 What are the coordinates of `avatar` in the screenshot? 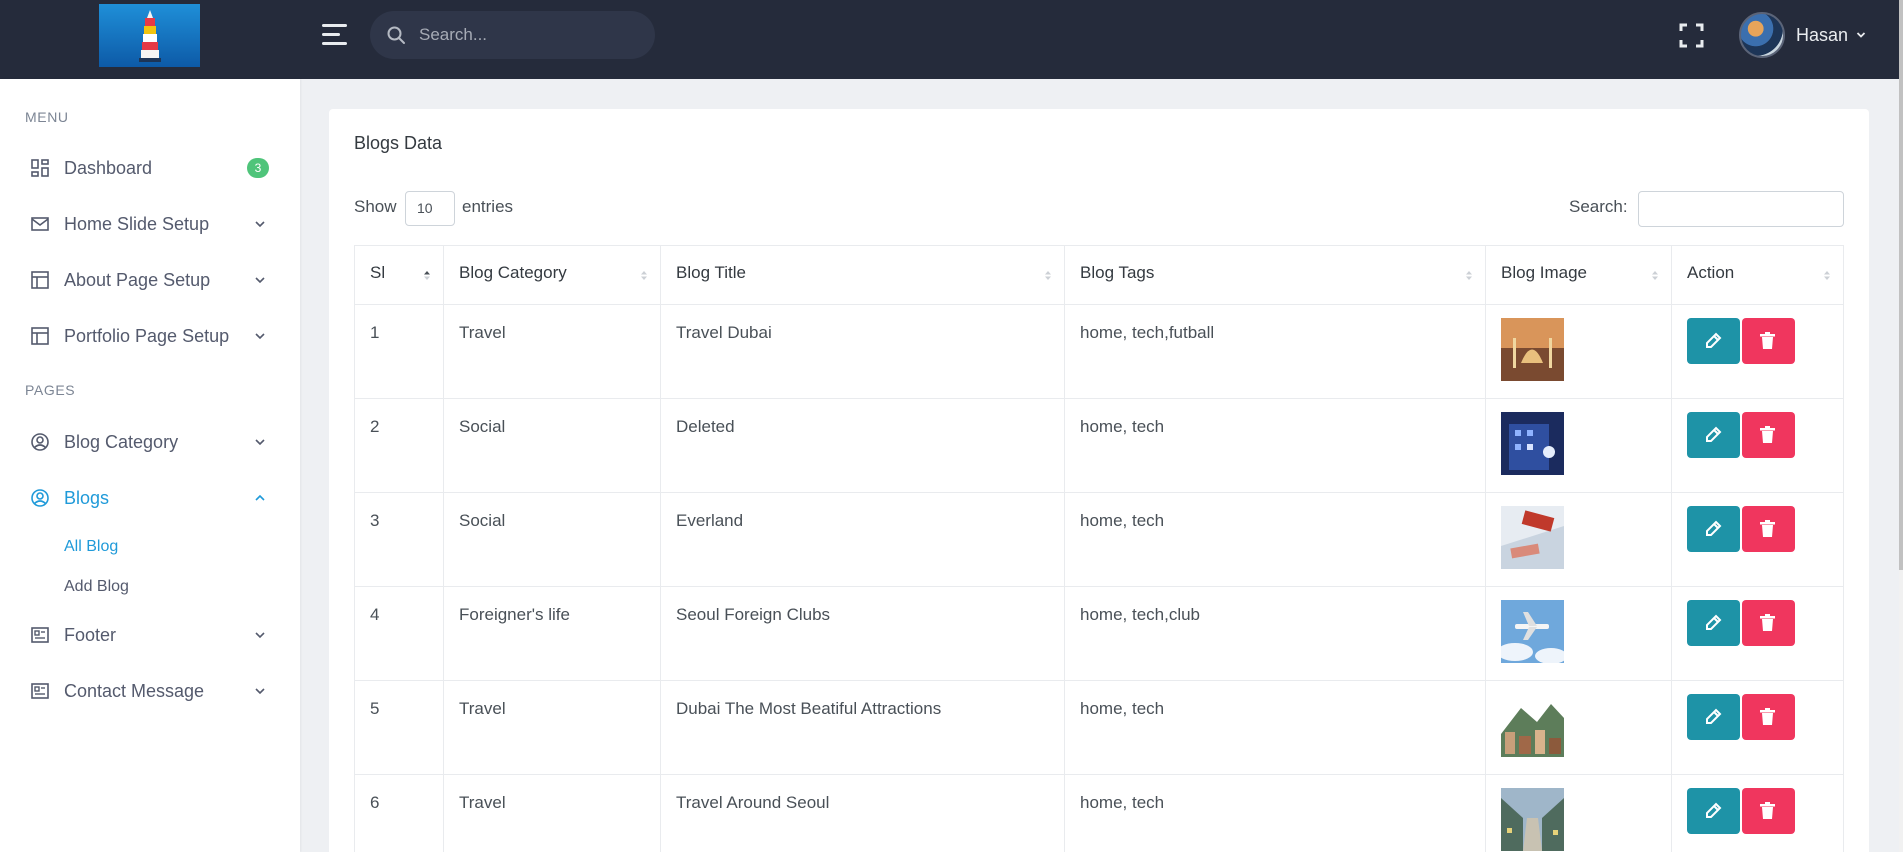 It's located at (1762, 35).